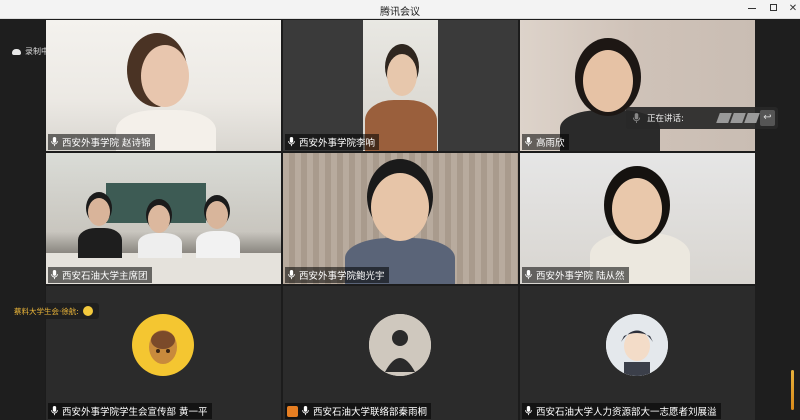  I want to click on participant-name: 西安石油大学主席团, so click(100, 275).